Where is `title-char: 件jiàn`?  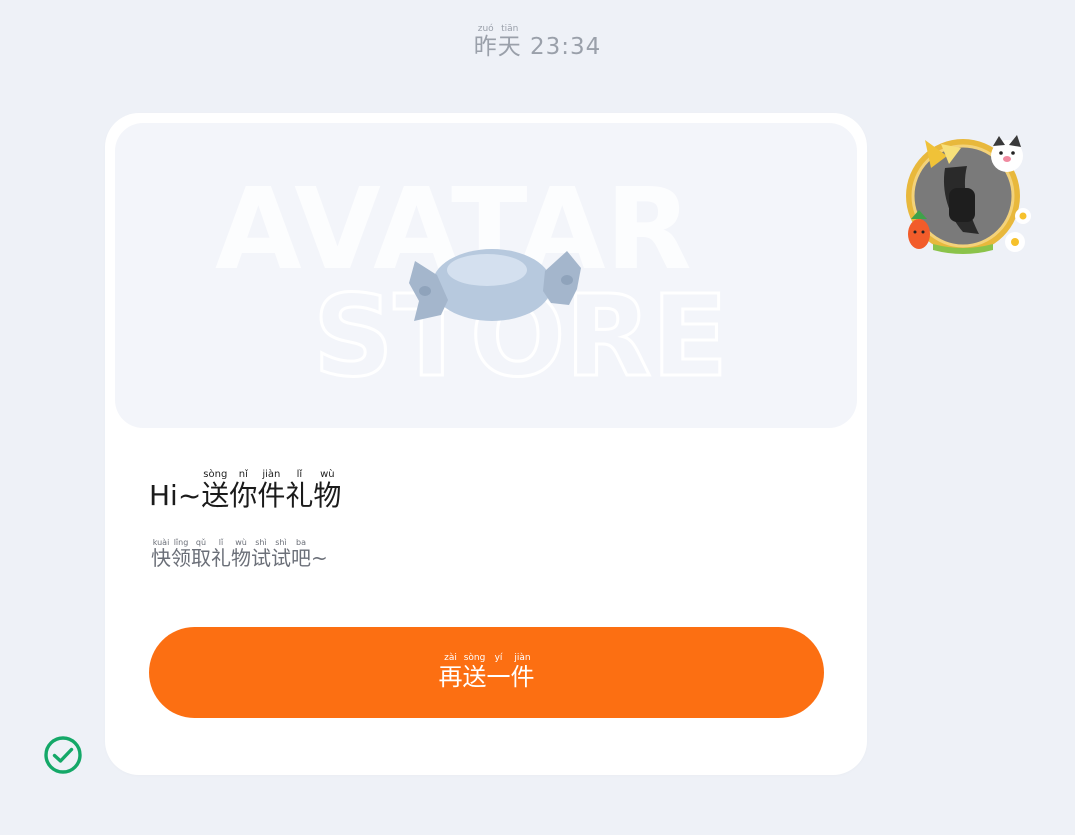
title-char: 件jiàn is located at coordinates (271, 490).